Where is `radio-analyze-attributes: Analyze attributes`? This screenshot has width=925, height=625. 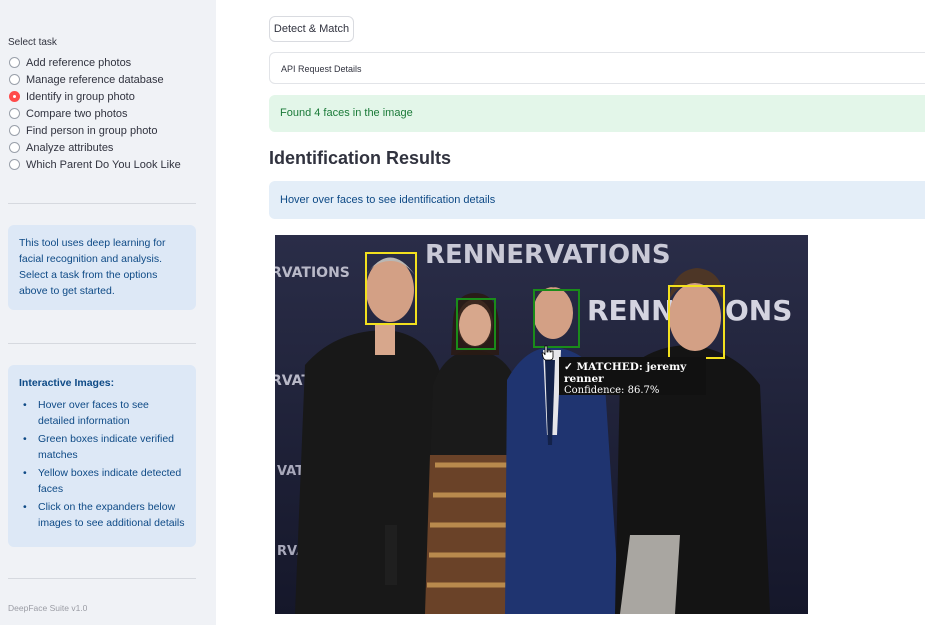
radio-analyze-attributes: Analyze attributes is located at coordinates (95, 147).